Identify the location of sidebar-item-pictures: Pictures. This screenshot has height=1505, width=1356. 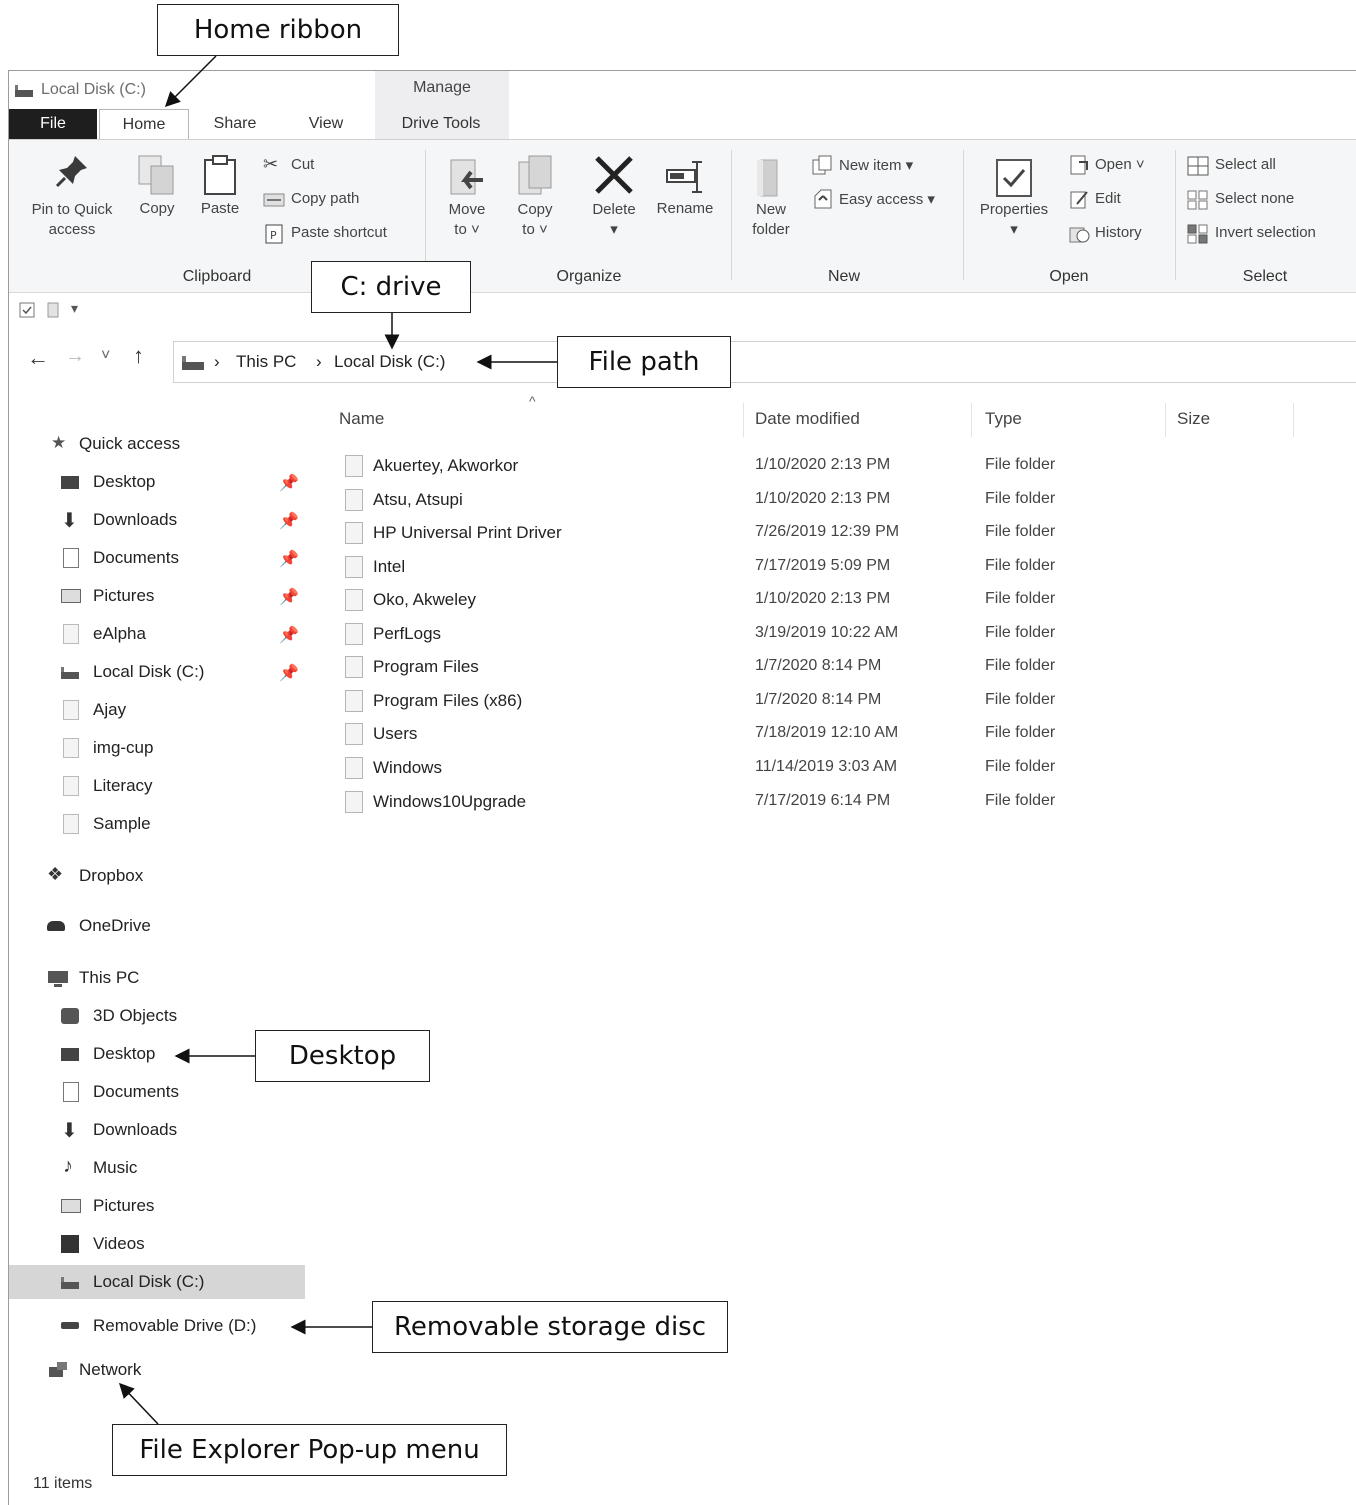
(157, 1206).